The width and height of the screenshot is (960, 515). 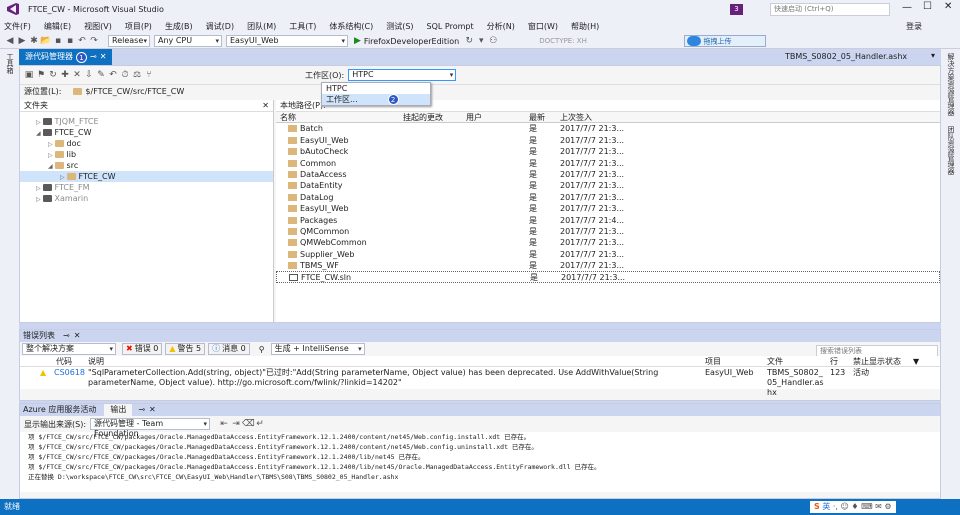 What do you see at coordinates (146, 176) in the screenshot?
I see `tree-item: ▷ FTCE_CW` at bounding box center [146, 176].